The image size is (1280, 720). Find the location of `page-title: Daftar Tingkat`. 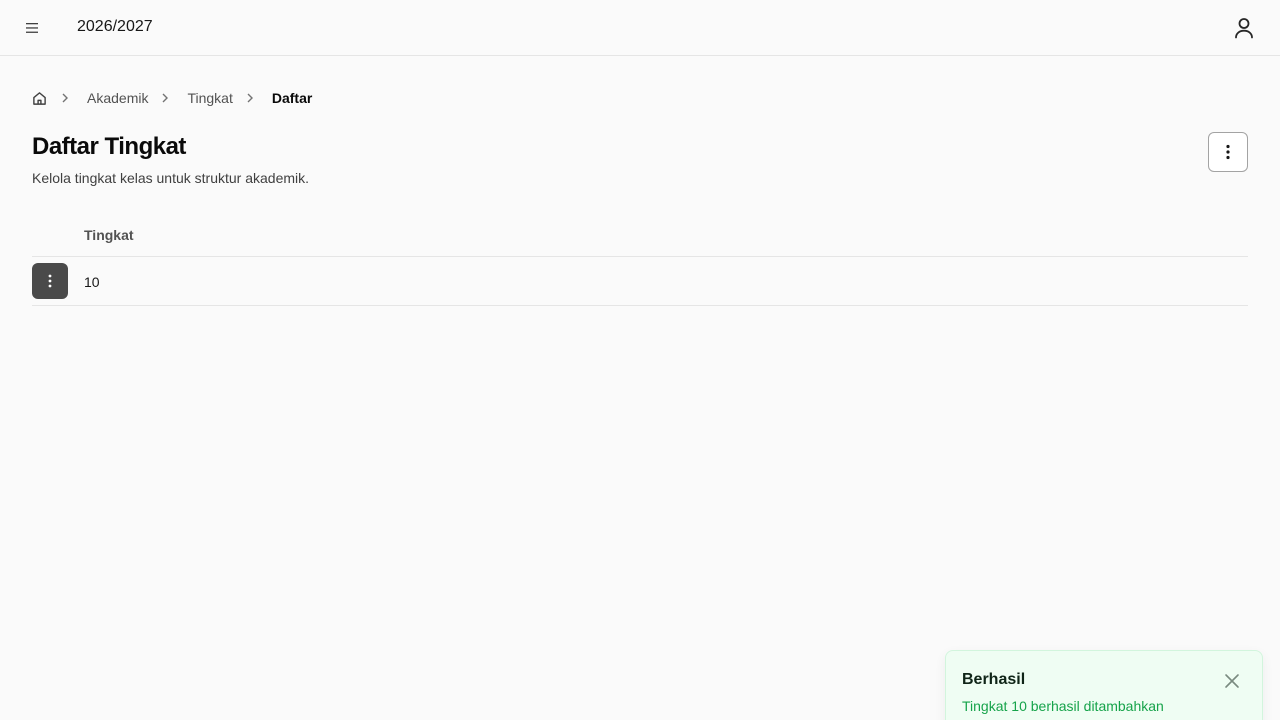

page-title: Daftar Tingkat is located at coordinates (109, 146).